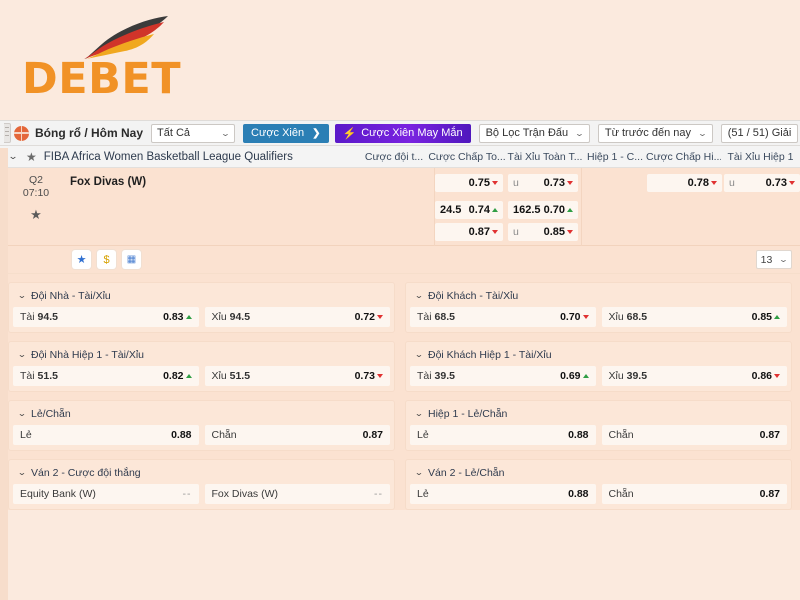 This screenshot has width=800, height=600. What do you see at coordinates (444, 376) in the screenshot?
I see `option-line: 39.5` at bounding box center [444, 376].